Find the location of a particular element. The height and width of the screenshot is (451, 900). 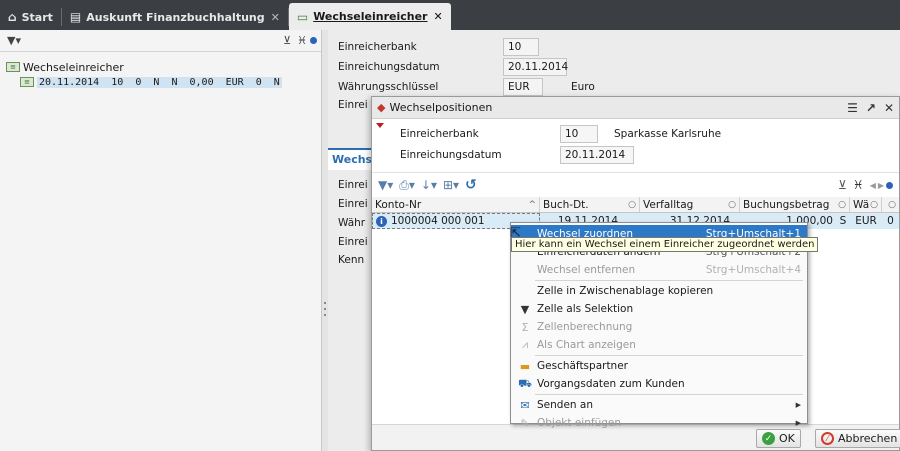

column-header-konto: Konto-Nr ^ is located at coordinates (456, 204).